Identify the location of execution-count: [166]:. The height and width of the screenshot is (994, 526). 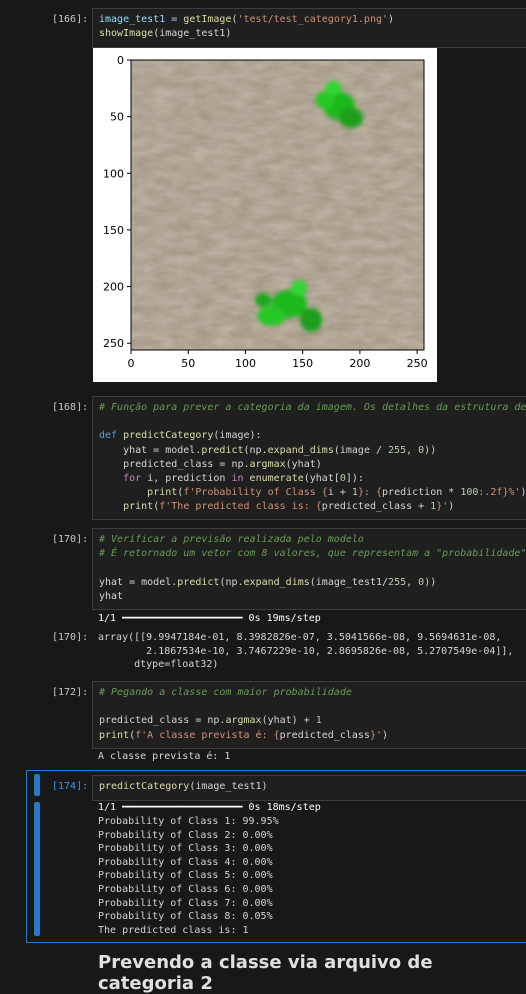
(70, 19).